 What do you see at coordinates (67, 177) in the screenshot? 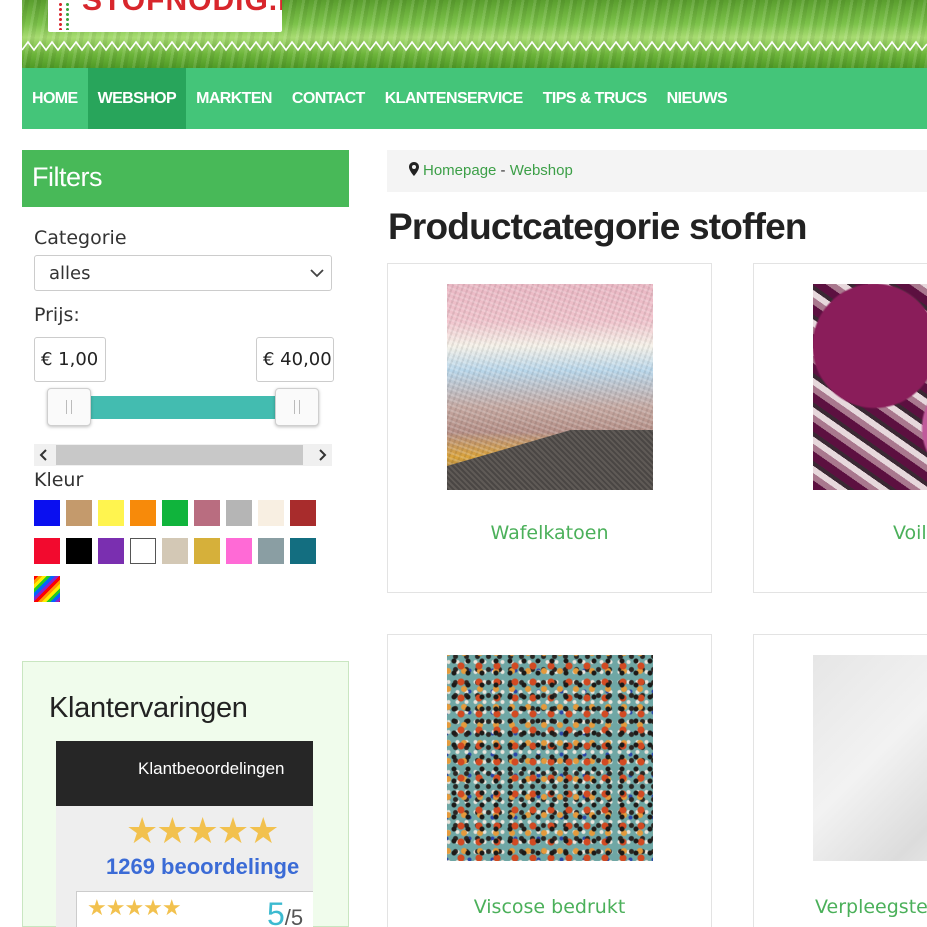
I see `filters-title: Filters` at bounding box center [67, 177].